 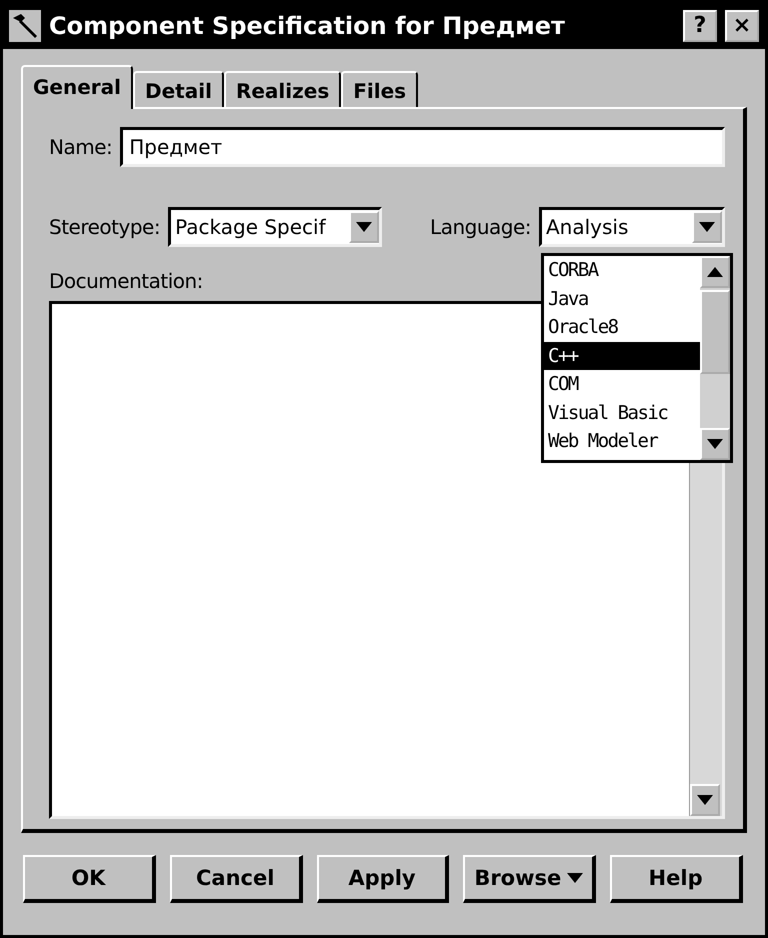 What do you see at coordinates (236, 879) in the screenshot?
I see `dialog-button: Cancel` at bounding box center [236, 879].